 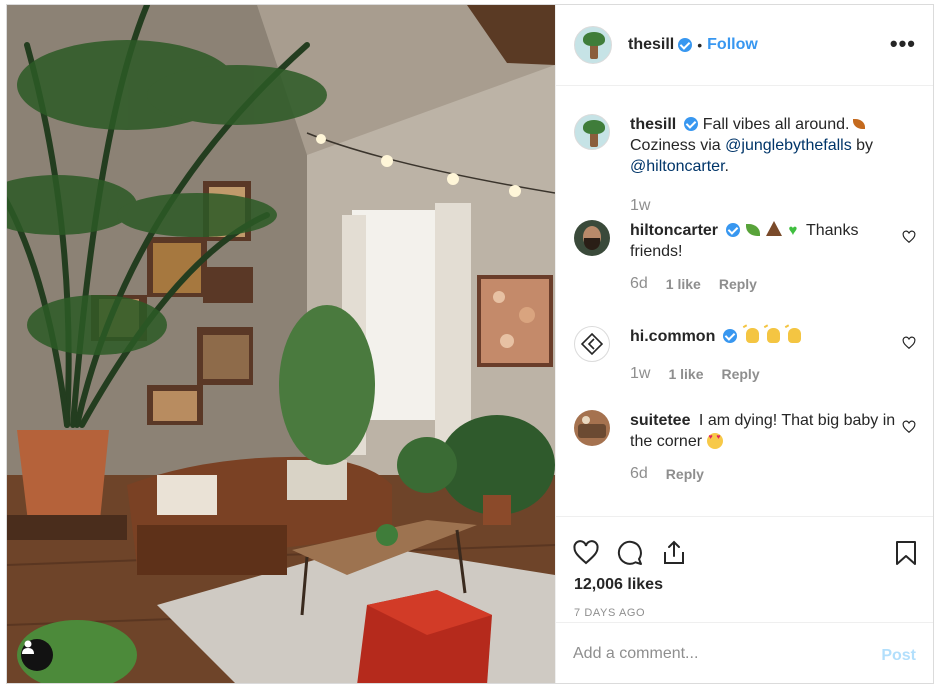 What do you see at coordinates (609, 613) in the screenshot?
I see `post-timestamp: 7 DAYS AGO` at bounding box center [609, 613].